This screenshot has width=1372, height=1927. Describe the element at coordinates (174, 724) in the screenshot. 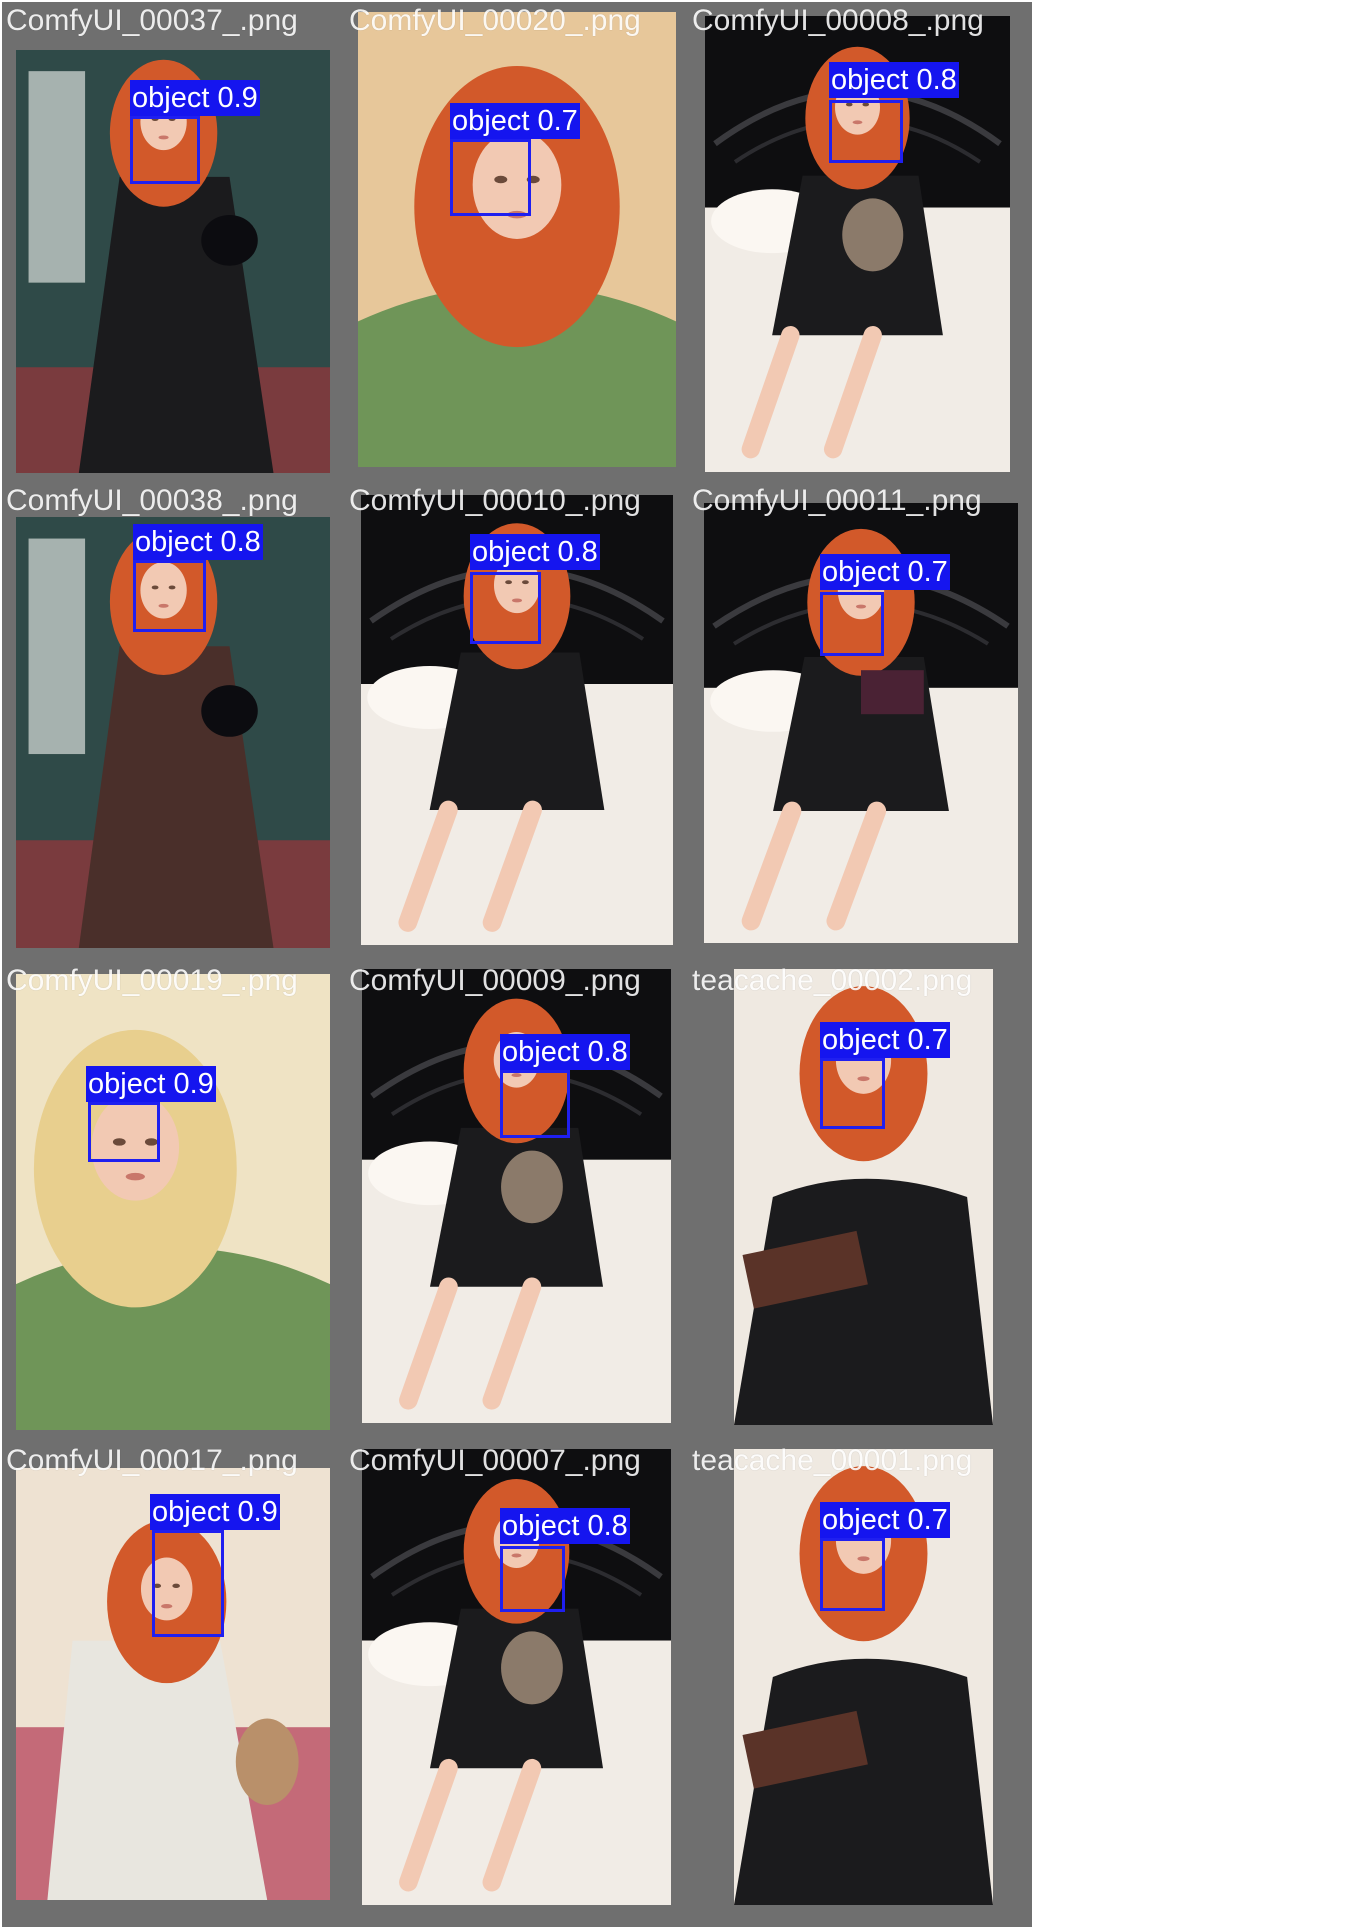

I see `gallery-tile: ComfyUI_00038_.pngobject 0.8` at that location.